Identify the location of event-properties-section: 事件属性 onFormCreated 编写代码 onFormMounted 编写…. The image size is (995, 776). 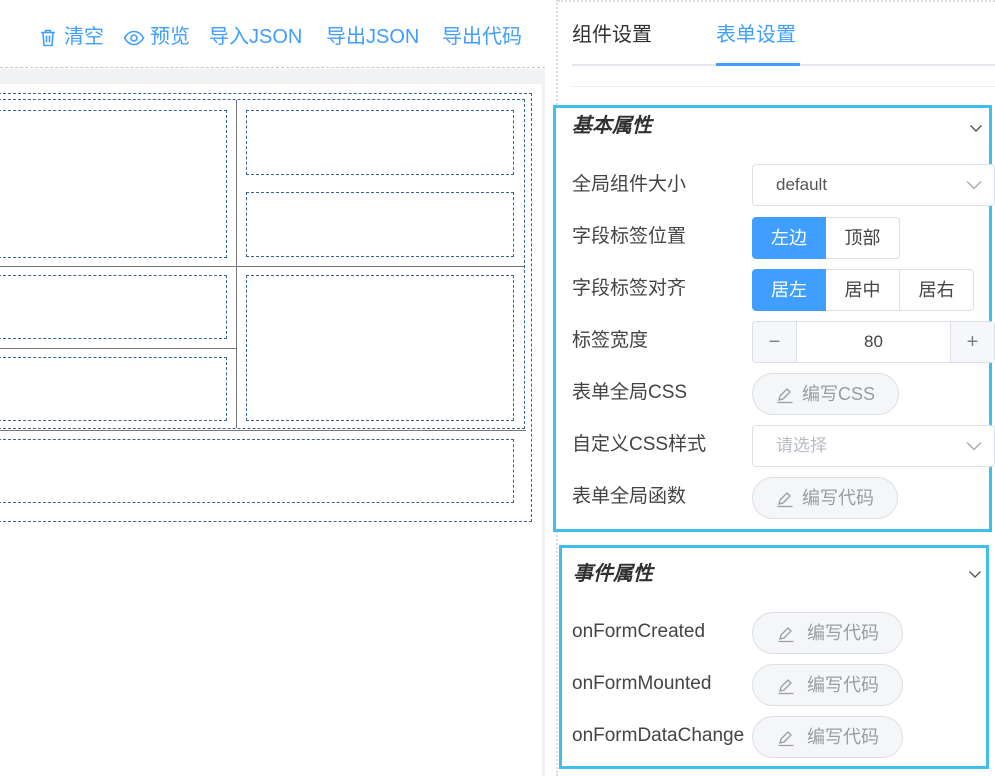
(774, 657).